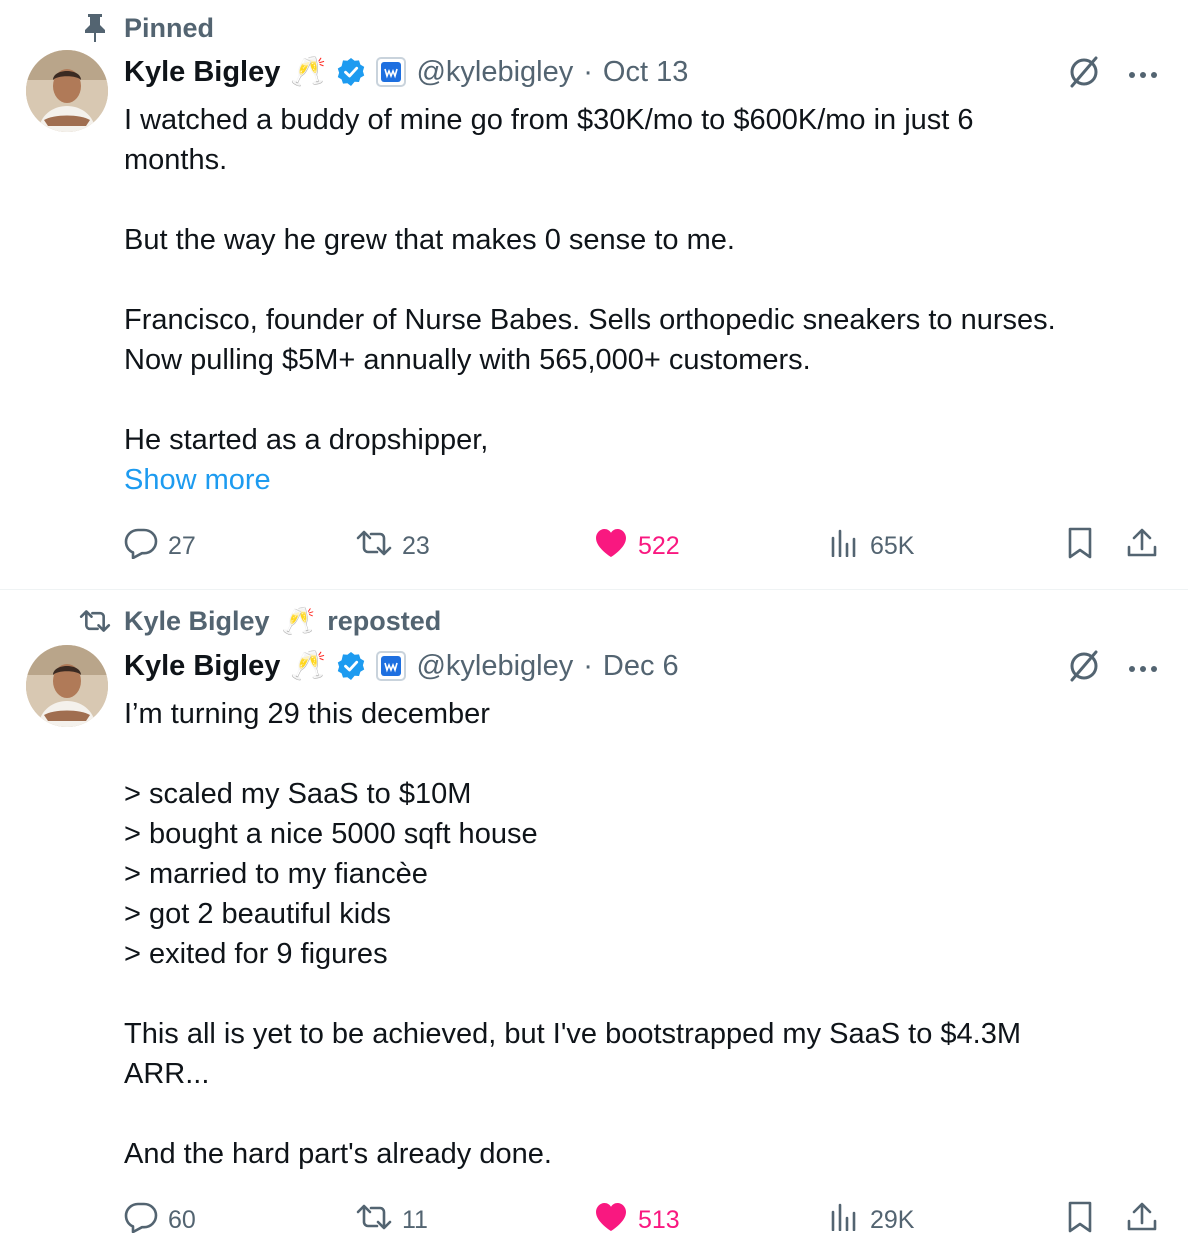 The image size is (1188, 1258). What do you see at coordinates (169, 27) in the screenshot?
I see `pinned-label: Pinned` at bounding box center [169, 27].